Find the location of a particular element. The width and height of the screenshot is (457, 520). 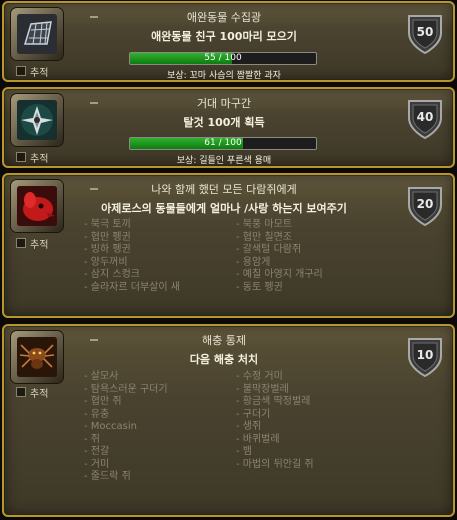

criteria-item: - Moccasin is located at coordinates (110, 426).